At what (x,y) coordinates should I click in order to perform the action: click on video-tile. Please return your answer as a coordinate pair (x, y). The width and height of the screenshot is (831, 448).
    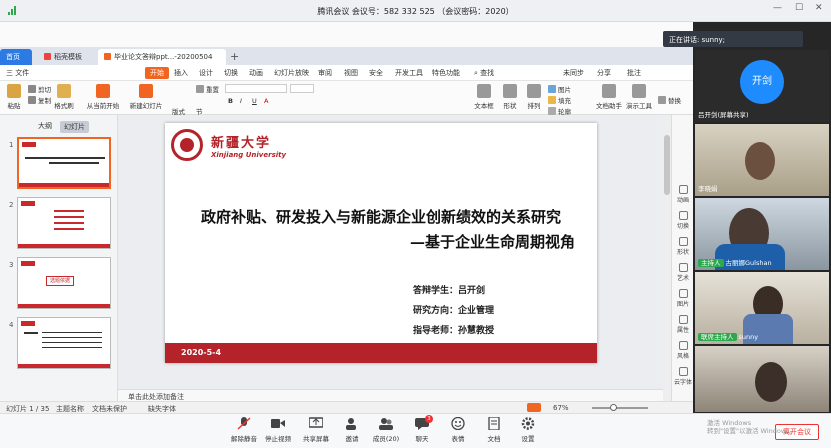
    Looking at the image, I should click on (762, 379).